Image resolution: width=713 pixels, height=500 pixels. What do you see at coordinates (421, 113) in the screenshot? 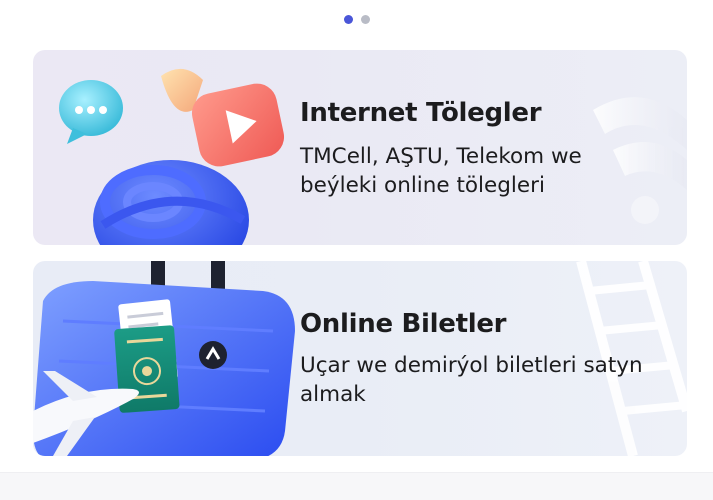
I see `card-title: Internet Tölegler` at bounding box center [421, 113].